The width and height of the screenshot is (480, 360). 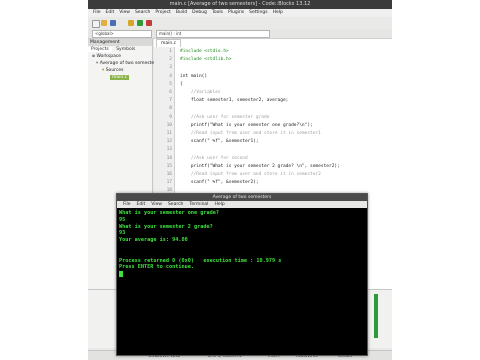 What do you see at coordinates (169, 166) in the screenshot?
I see `line-number: 15` at bounding box center [169, 166].